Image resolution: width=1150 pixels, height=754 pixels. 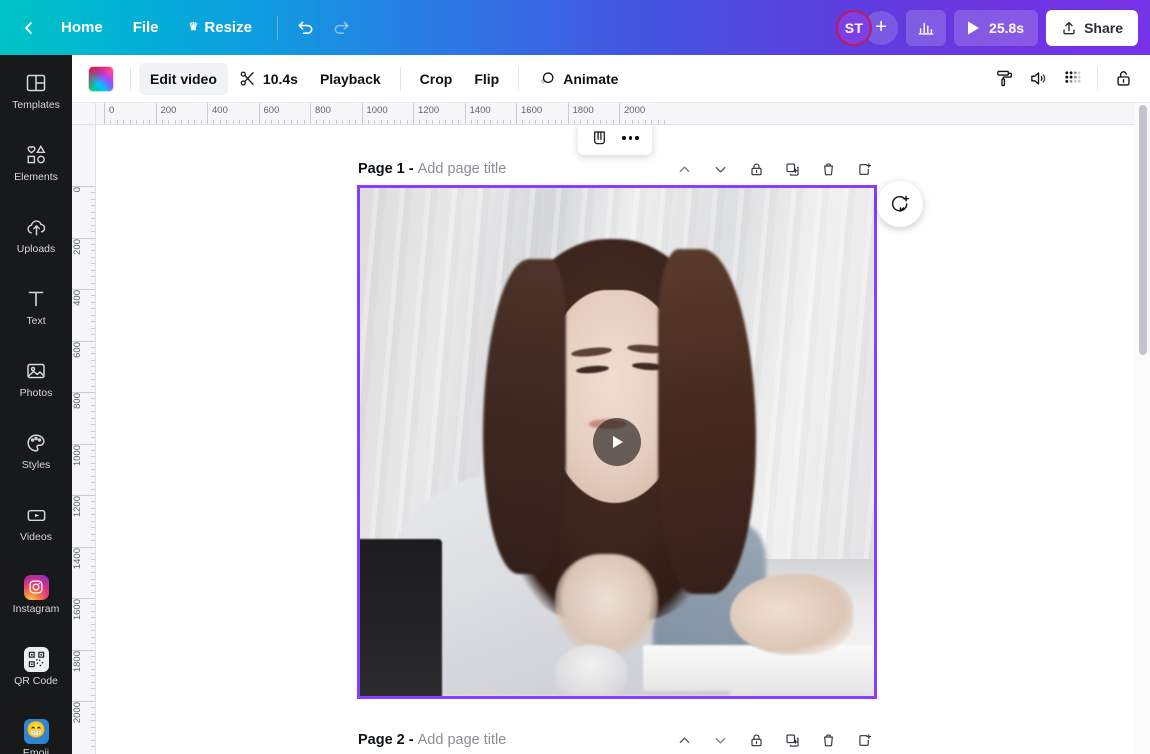 I want to click on file-menu-button: File, so click(x=146, y=28).